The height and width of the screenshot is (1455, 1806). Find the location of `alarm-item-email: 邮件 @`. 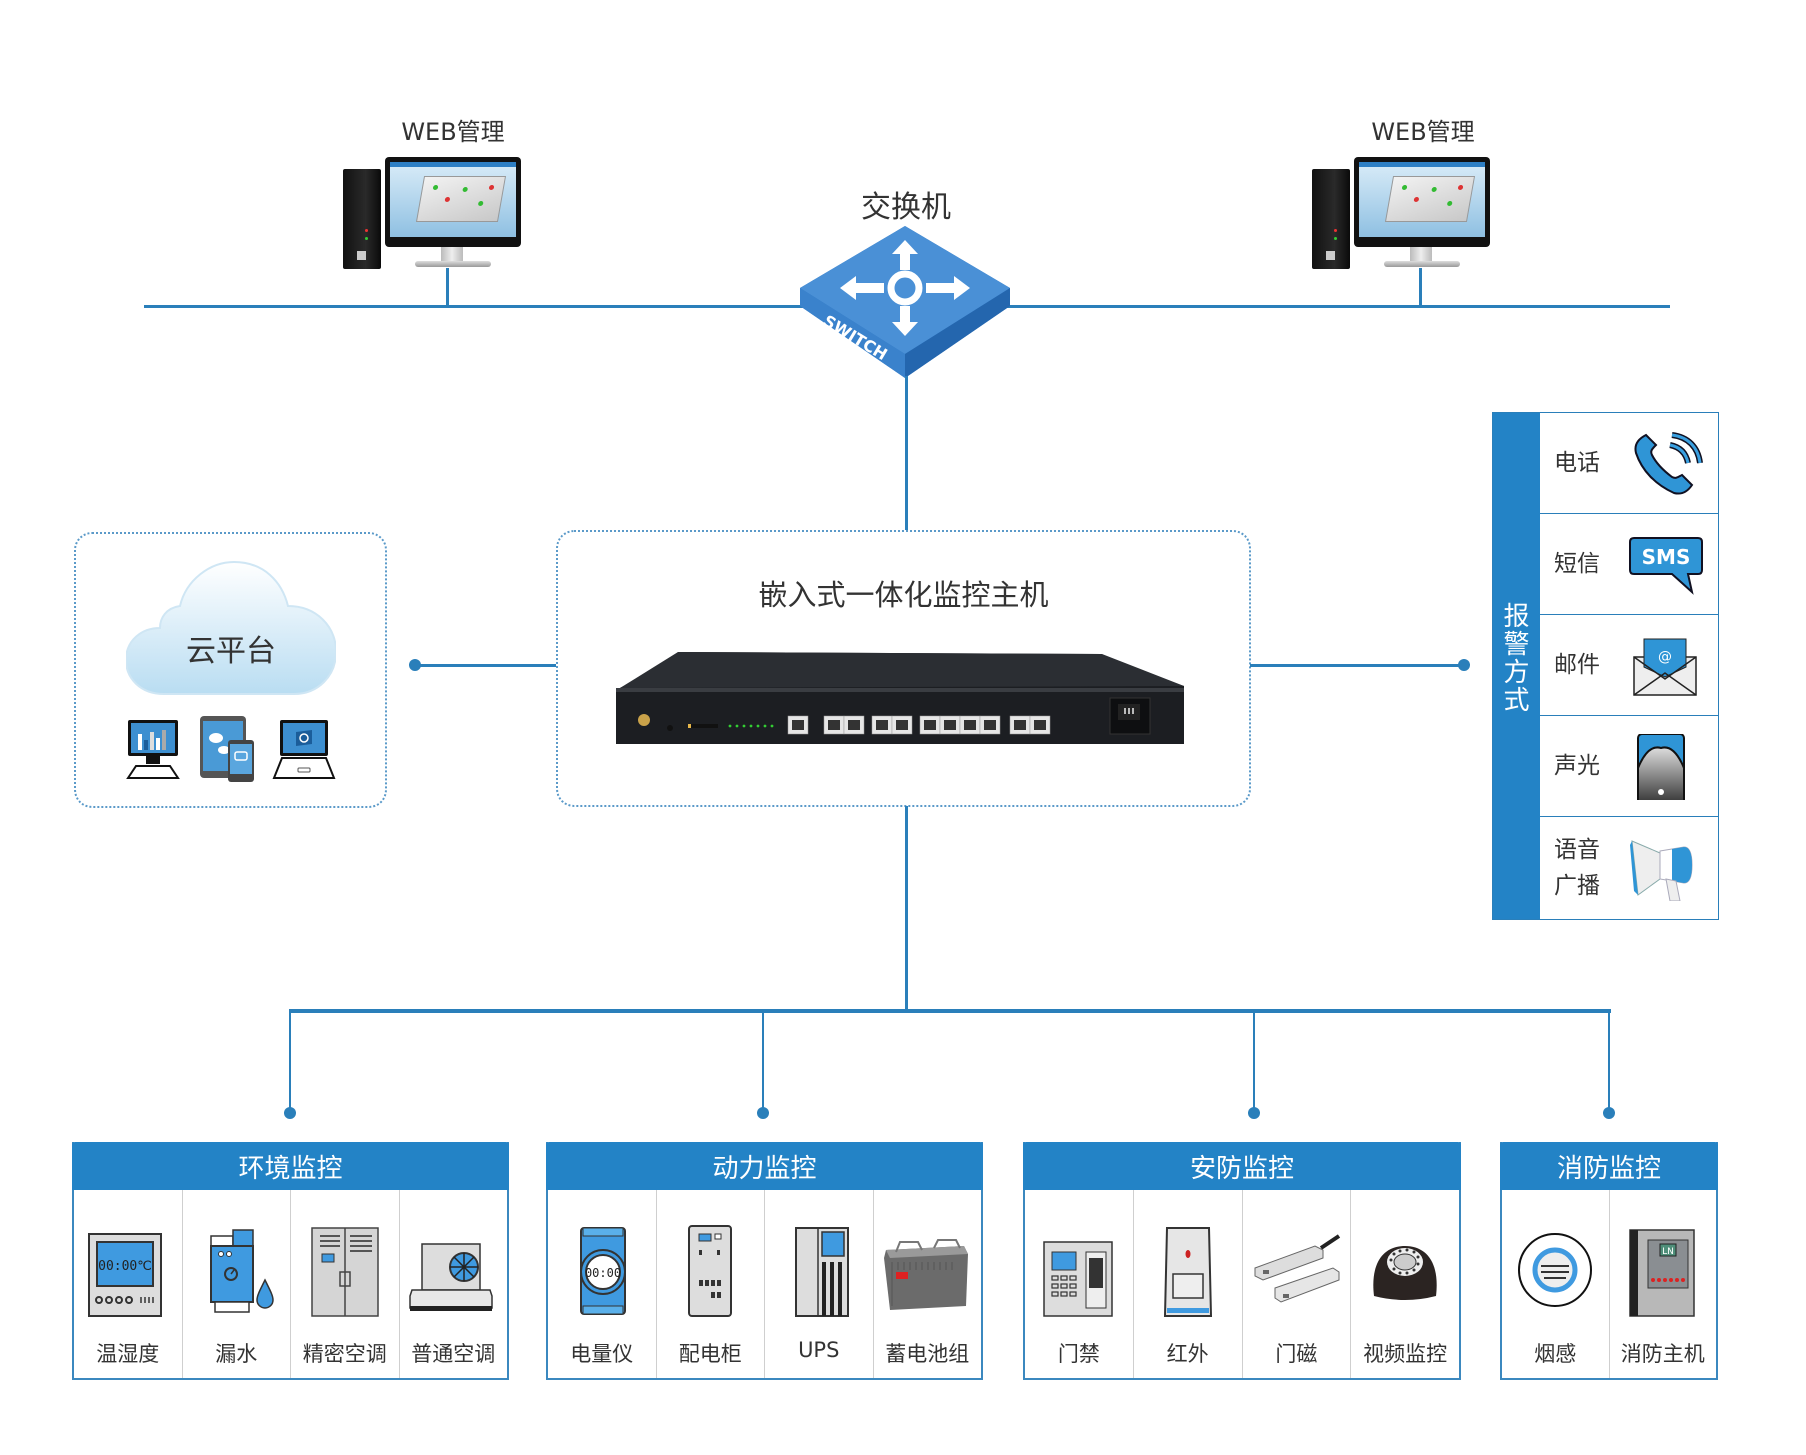

alarm-item-email: 邮件 @ is located at coordinates (1629, 665).